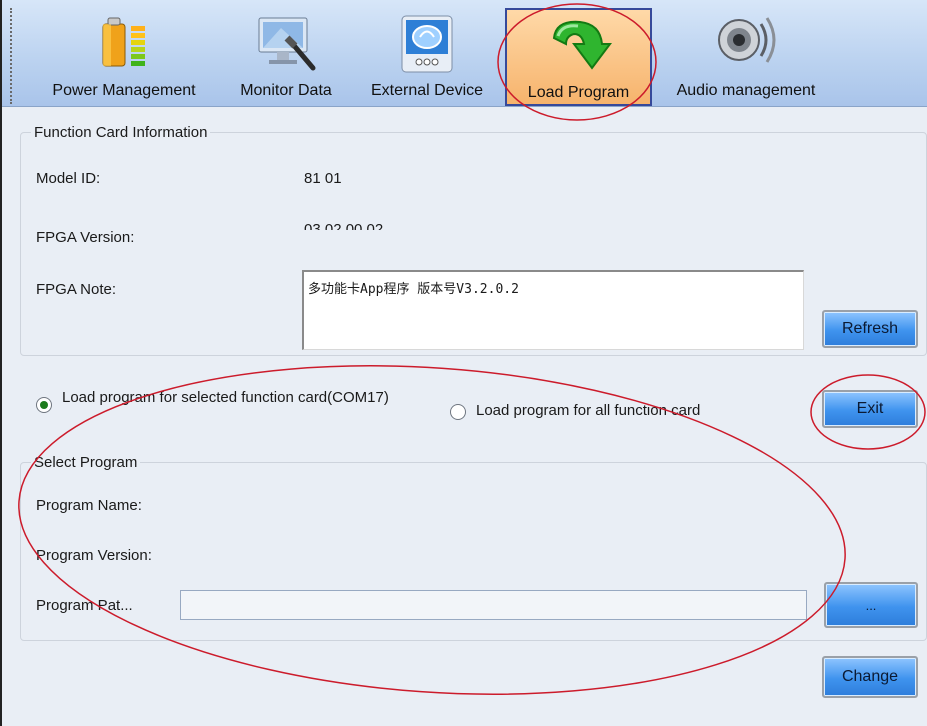 The image size is (927, 726). What do you see at coordinates (870, 329) in the screenshot?
I see `refresh-button: Refresh` at bounding box center [870, 329].